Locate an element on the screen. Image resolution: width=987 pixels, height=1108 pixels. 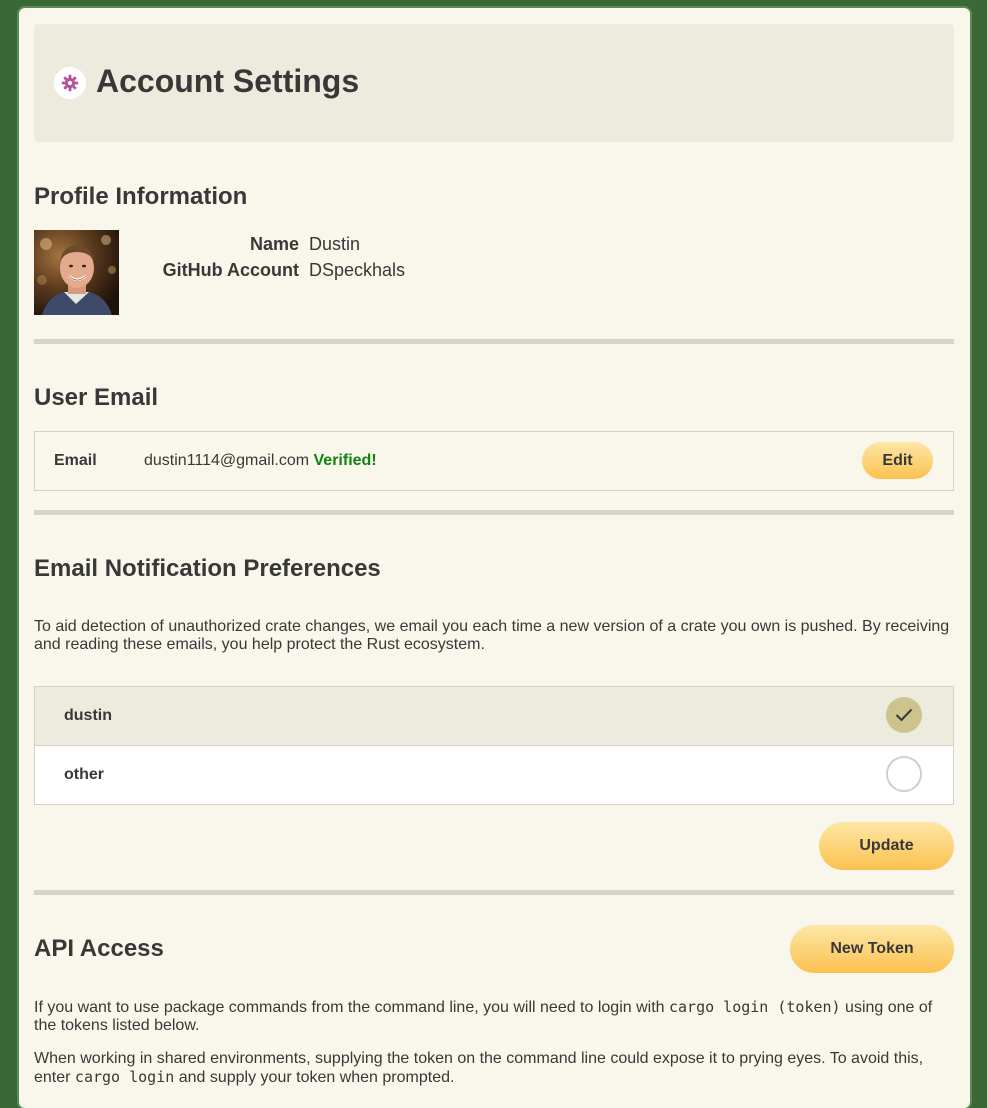
name-value: Dustin is located at coordinates (335, 244).